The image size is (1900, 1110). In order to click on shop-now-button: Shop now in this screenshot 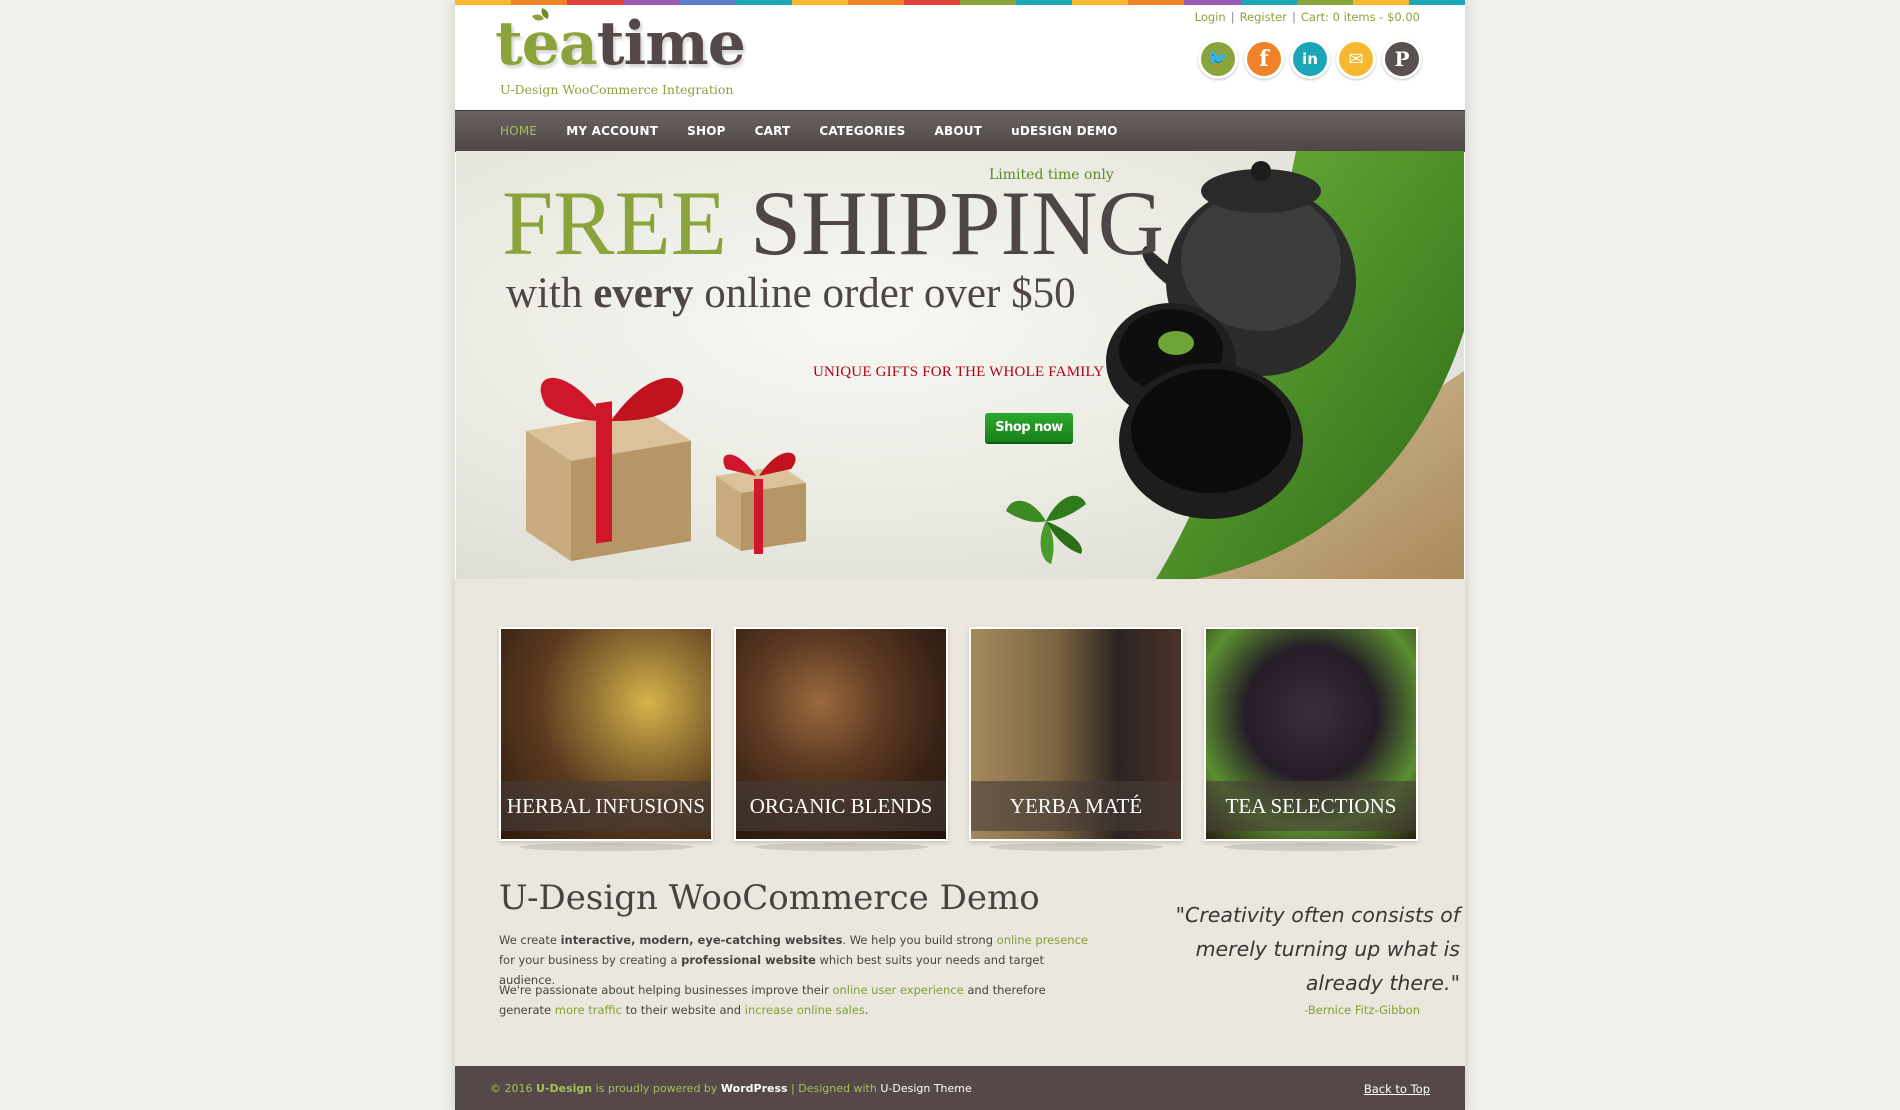, I will do `click(1029, 427)`.